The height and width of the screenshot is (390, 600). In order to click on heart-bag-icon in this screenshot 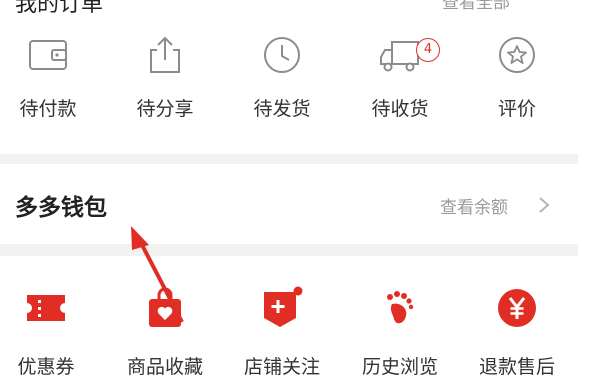, I will do `click(165, 307)`.